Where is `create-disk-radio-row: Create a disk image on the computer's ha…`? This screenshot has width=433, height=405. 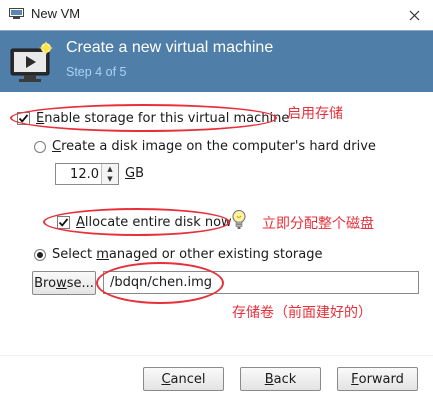 create-disk-radio-row: Create a disk image on the computer's ha… is located at coordinates (205, 146).